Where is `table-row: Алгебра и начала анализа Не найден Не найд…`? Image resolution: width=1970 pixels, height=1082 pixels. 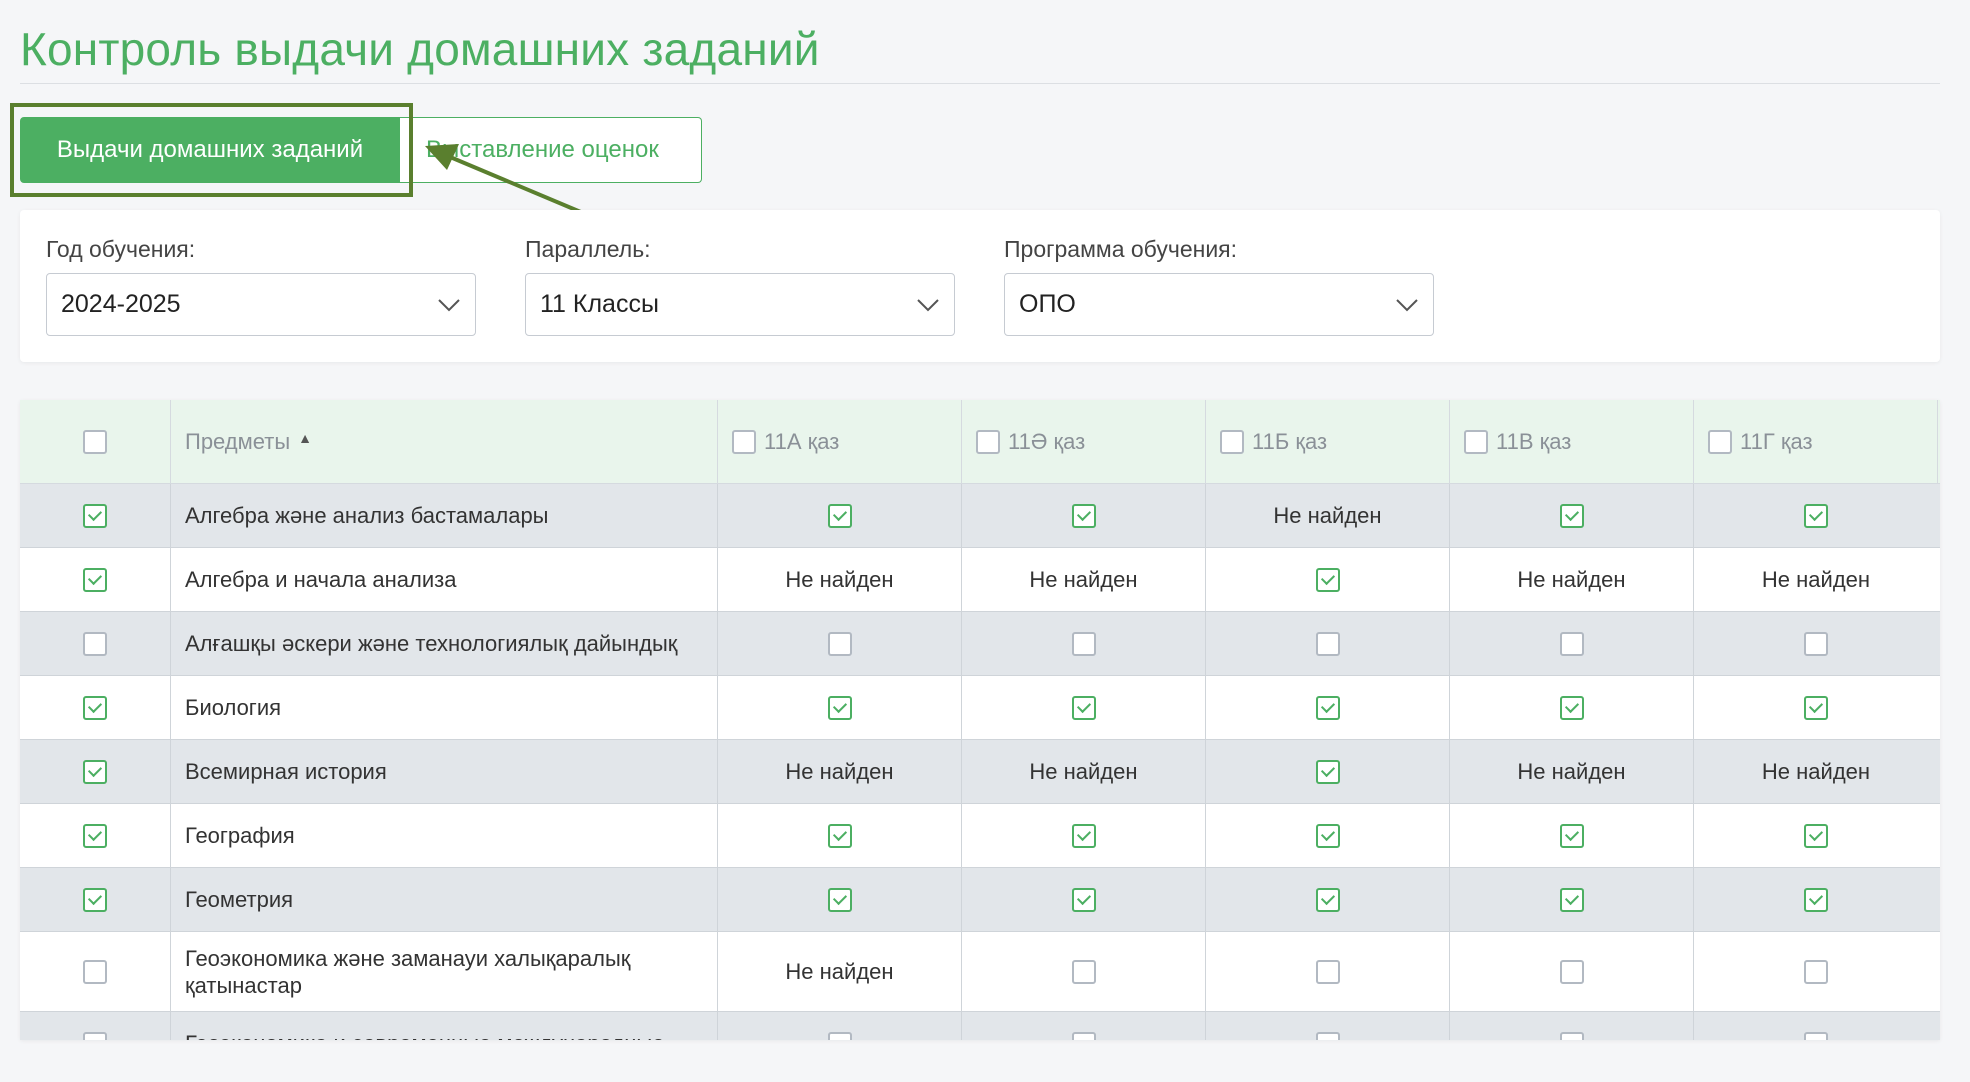 table-row: Алгебра и начала анализа Не найден Не найд… is located at coordinates (980, 580).